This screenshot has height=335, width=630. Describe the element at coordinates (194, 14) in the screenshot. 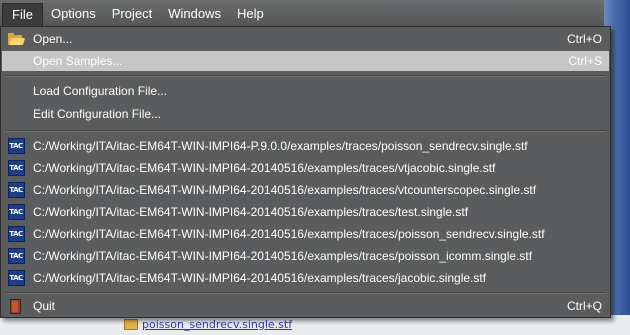

I see `menu-windows: Windows` at that location.